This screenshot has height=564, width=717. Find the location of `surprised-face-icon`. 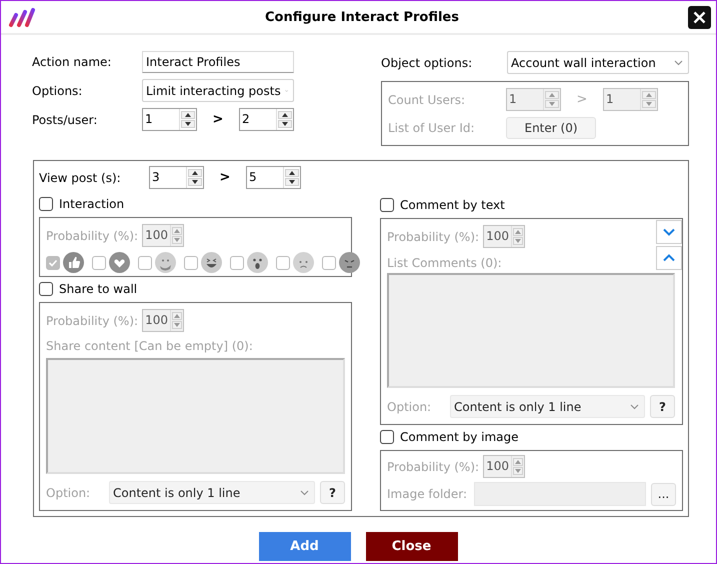

surprised-face-icon is located at coordinates (257, 262).